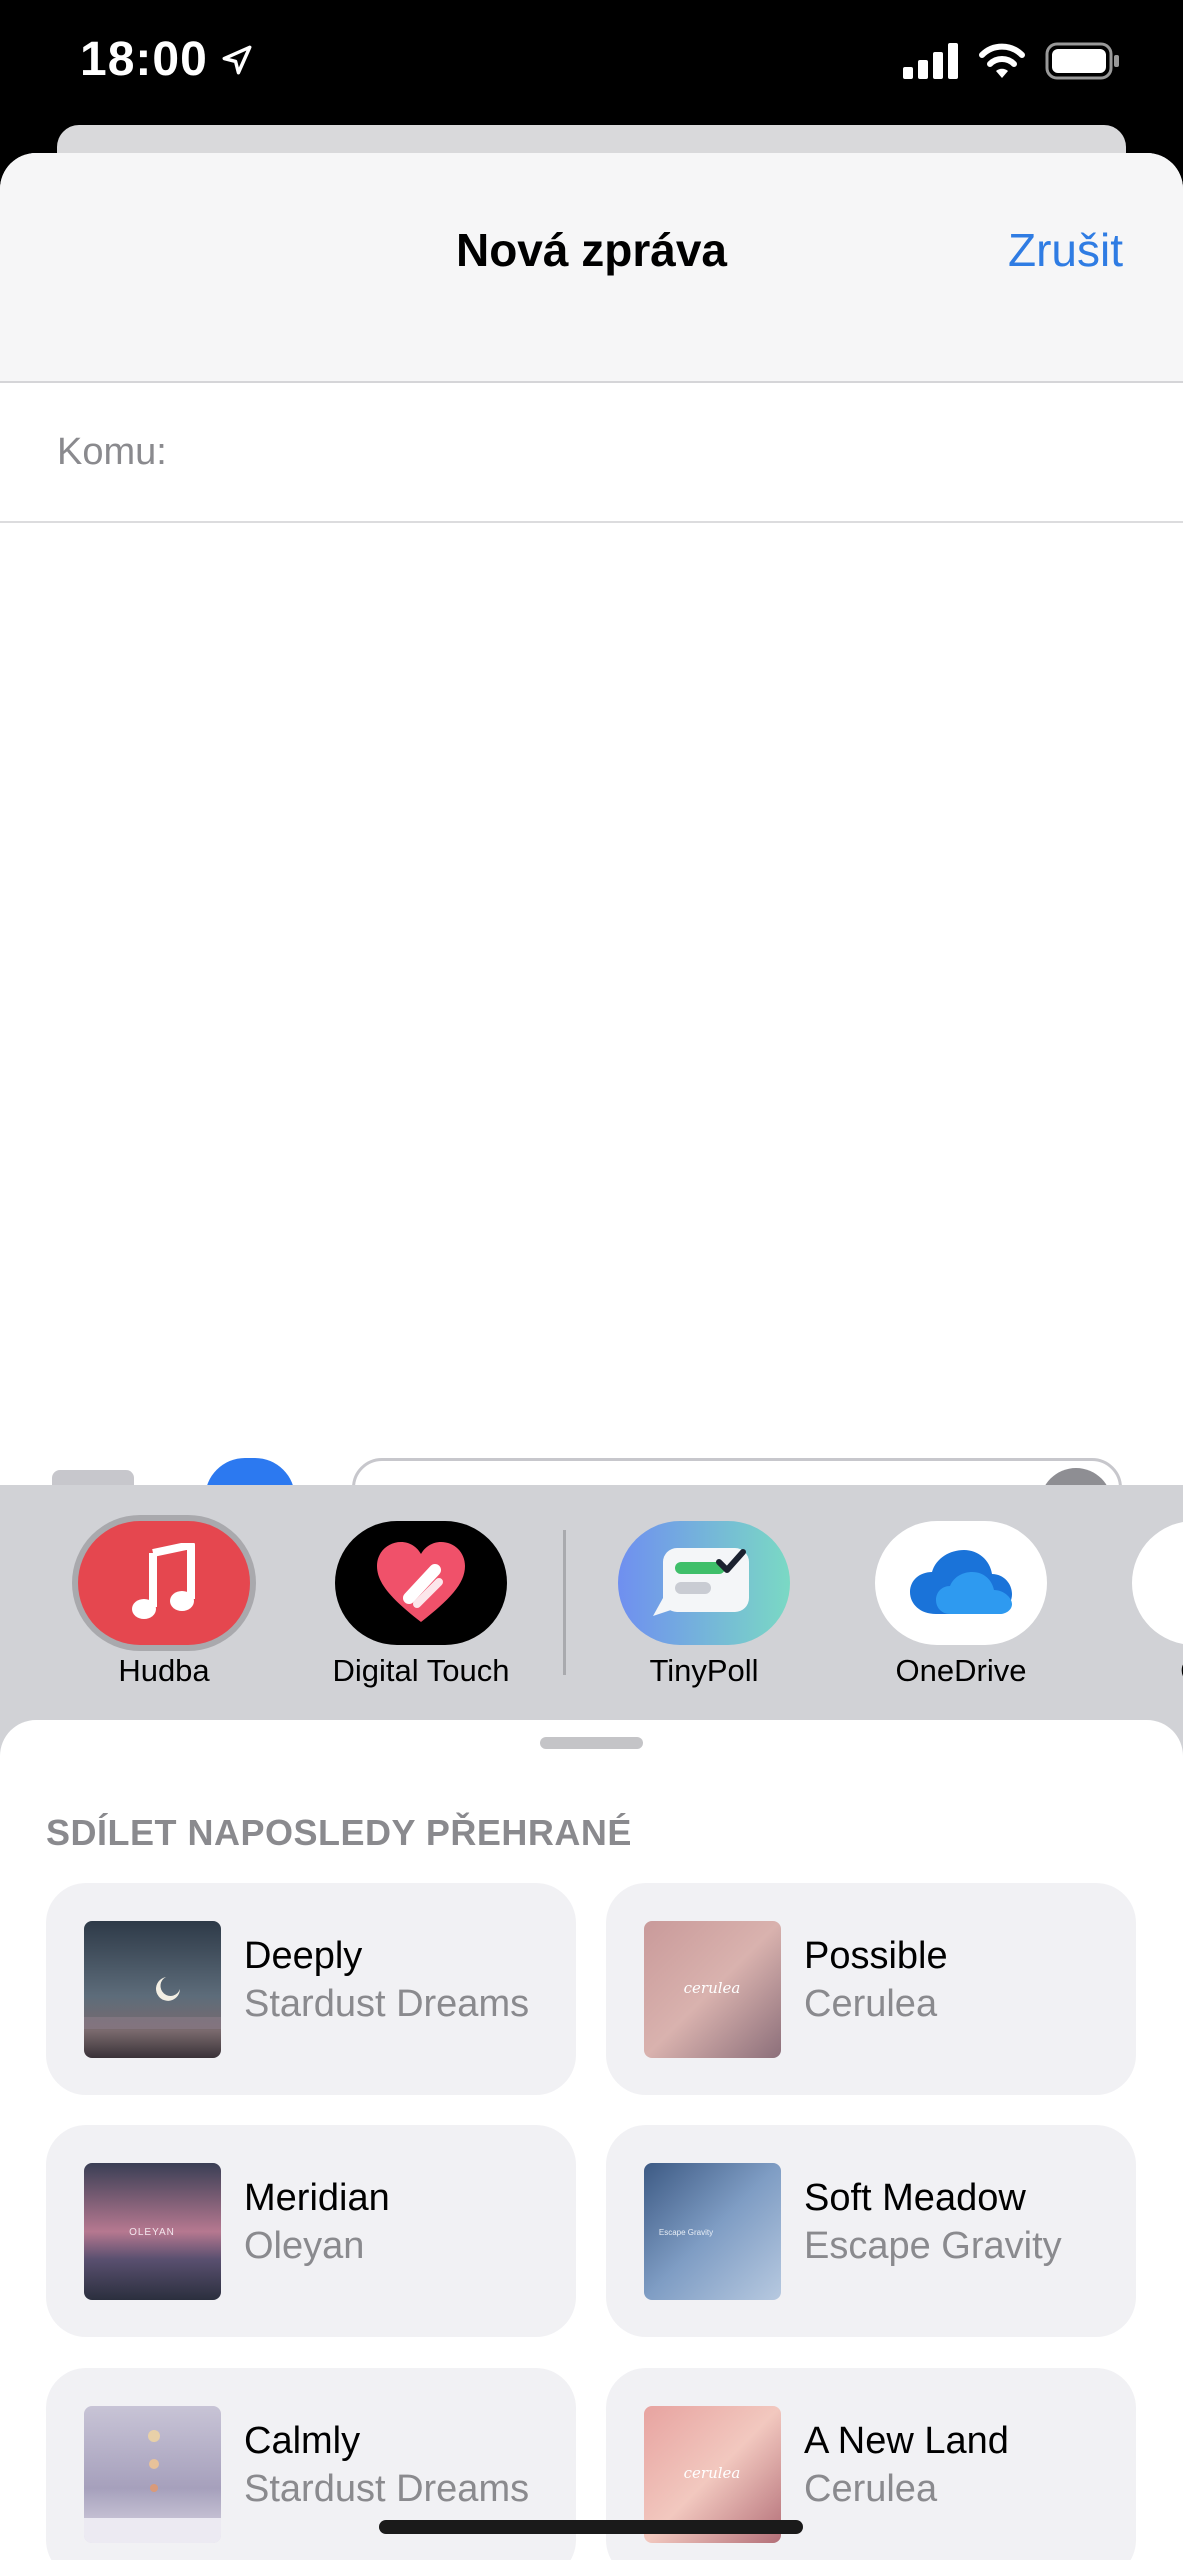 This screenshot has width=1183, height=2560. What do you see at coordinates (1002, 60) in the screenshot?
I see `wifi-icon` at bounding box center [1002, 60].